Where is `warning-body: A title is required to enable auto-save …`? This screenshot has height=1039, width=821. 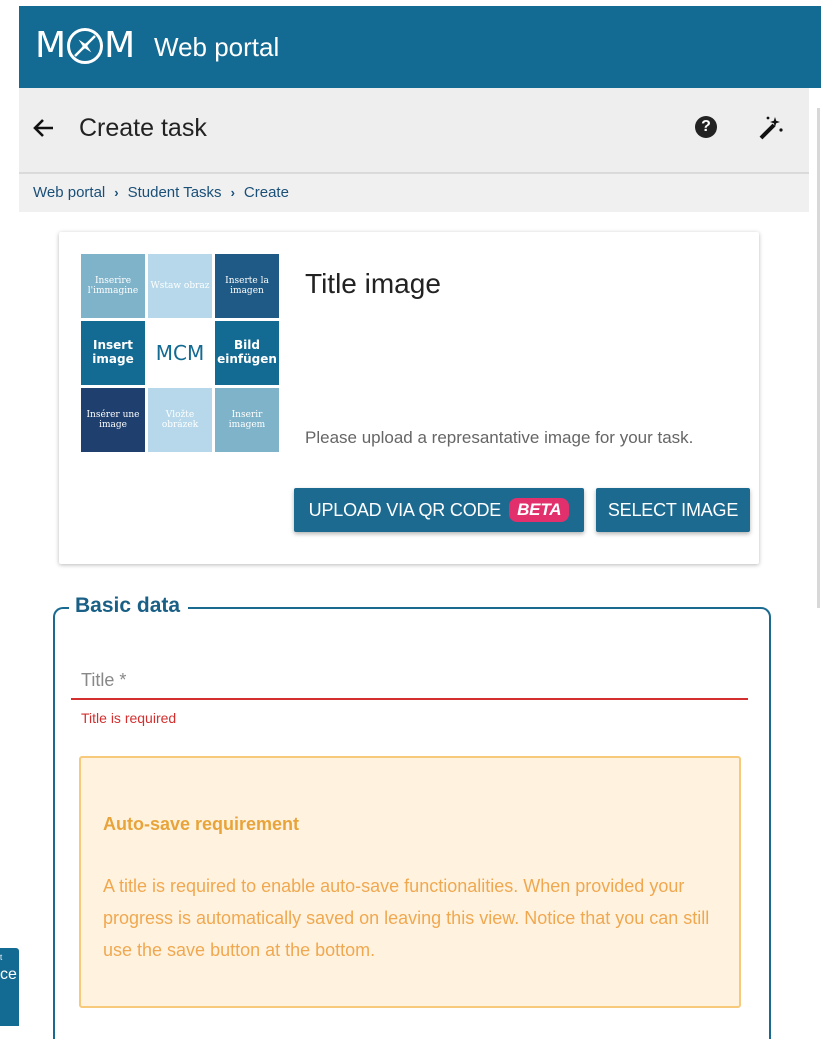 warning-body: A title is required to enable auto-save … is located at coordinates (406, 918).